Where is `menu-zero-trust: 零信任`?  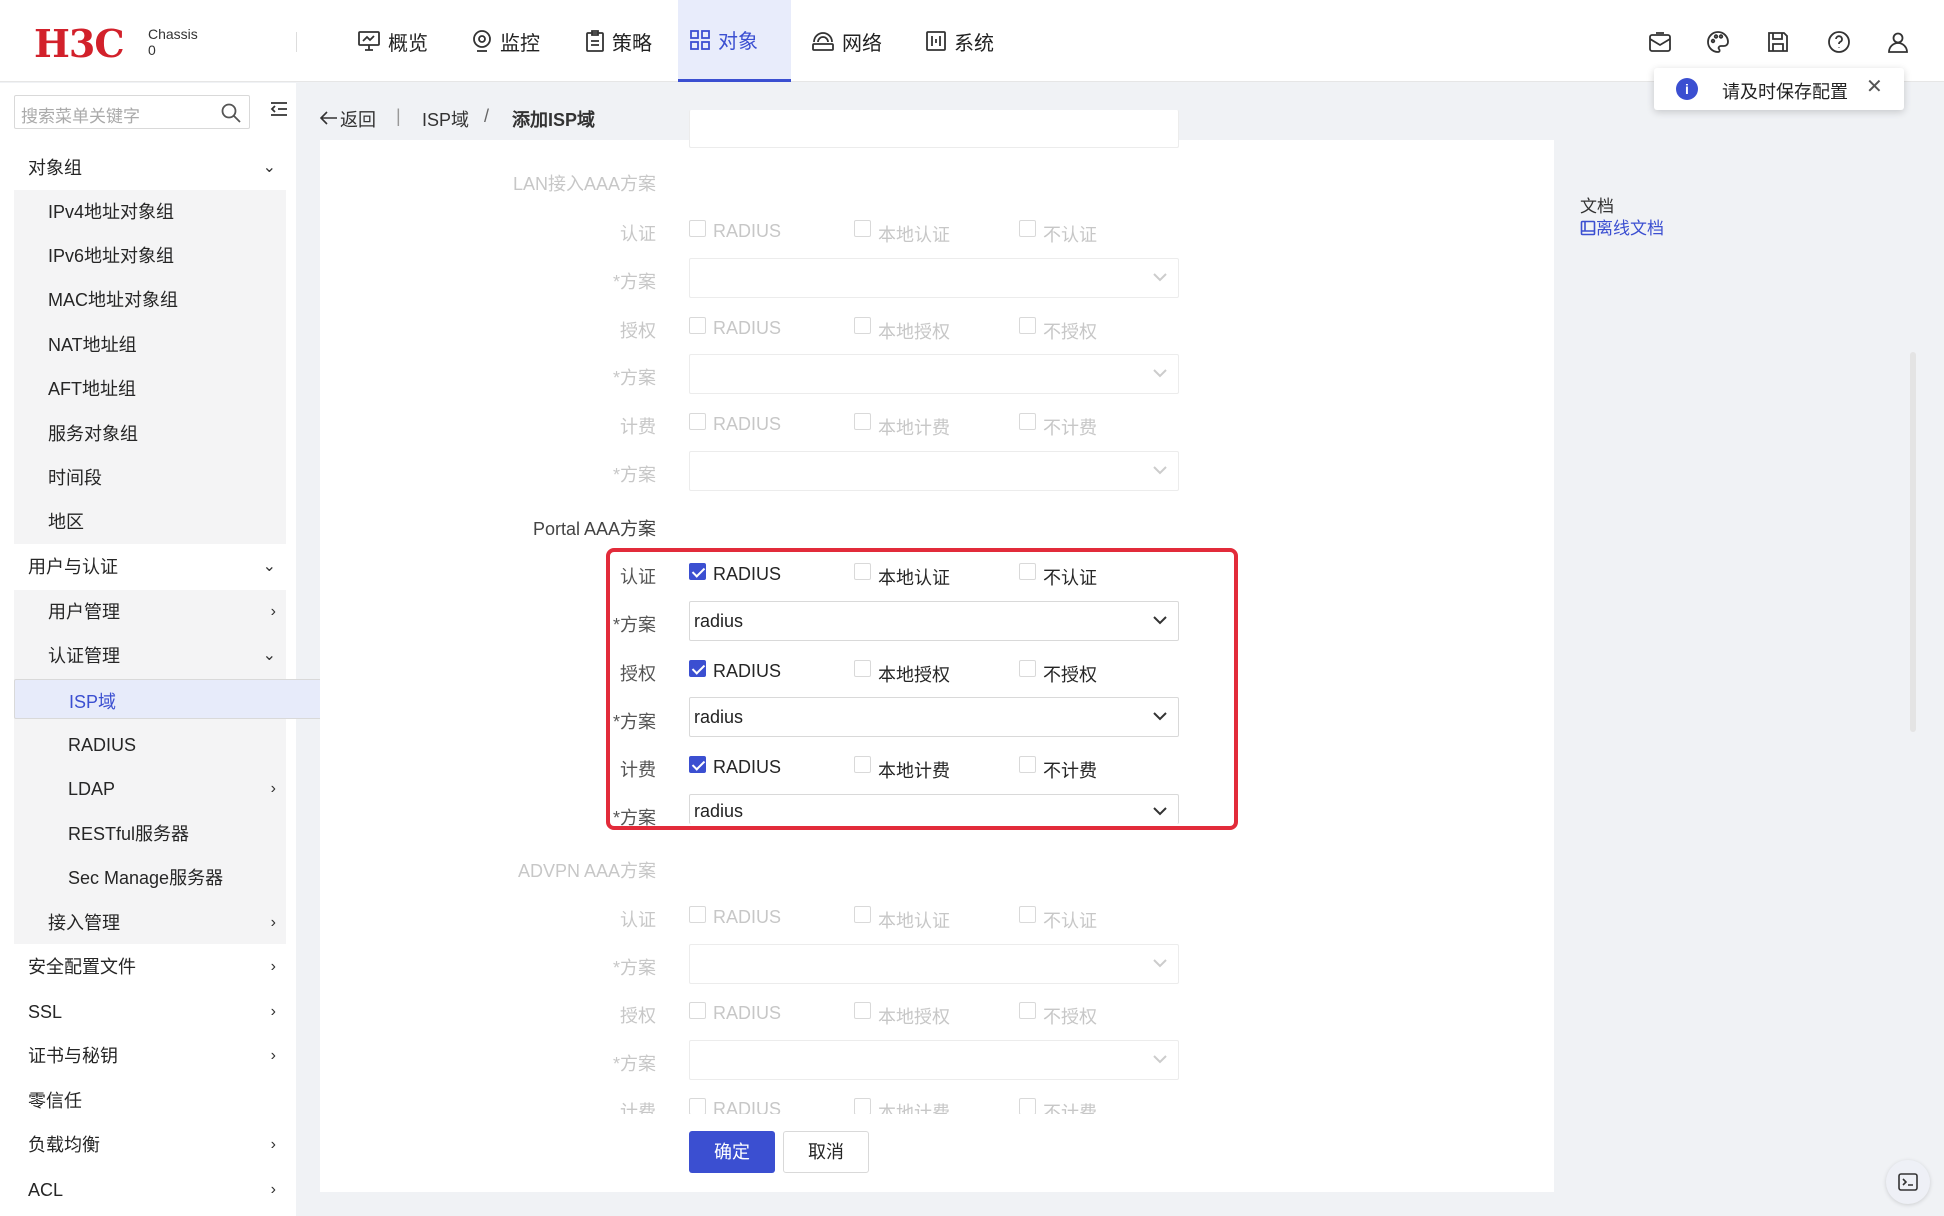
menu-zero-trust: 零信任 is located at coordinates (150, 1101).